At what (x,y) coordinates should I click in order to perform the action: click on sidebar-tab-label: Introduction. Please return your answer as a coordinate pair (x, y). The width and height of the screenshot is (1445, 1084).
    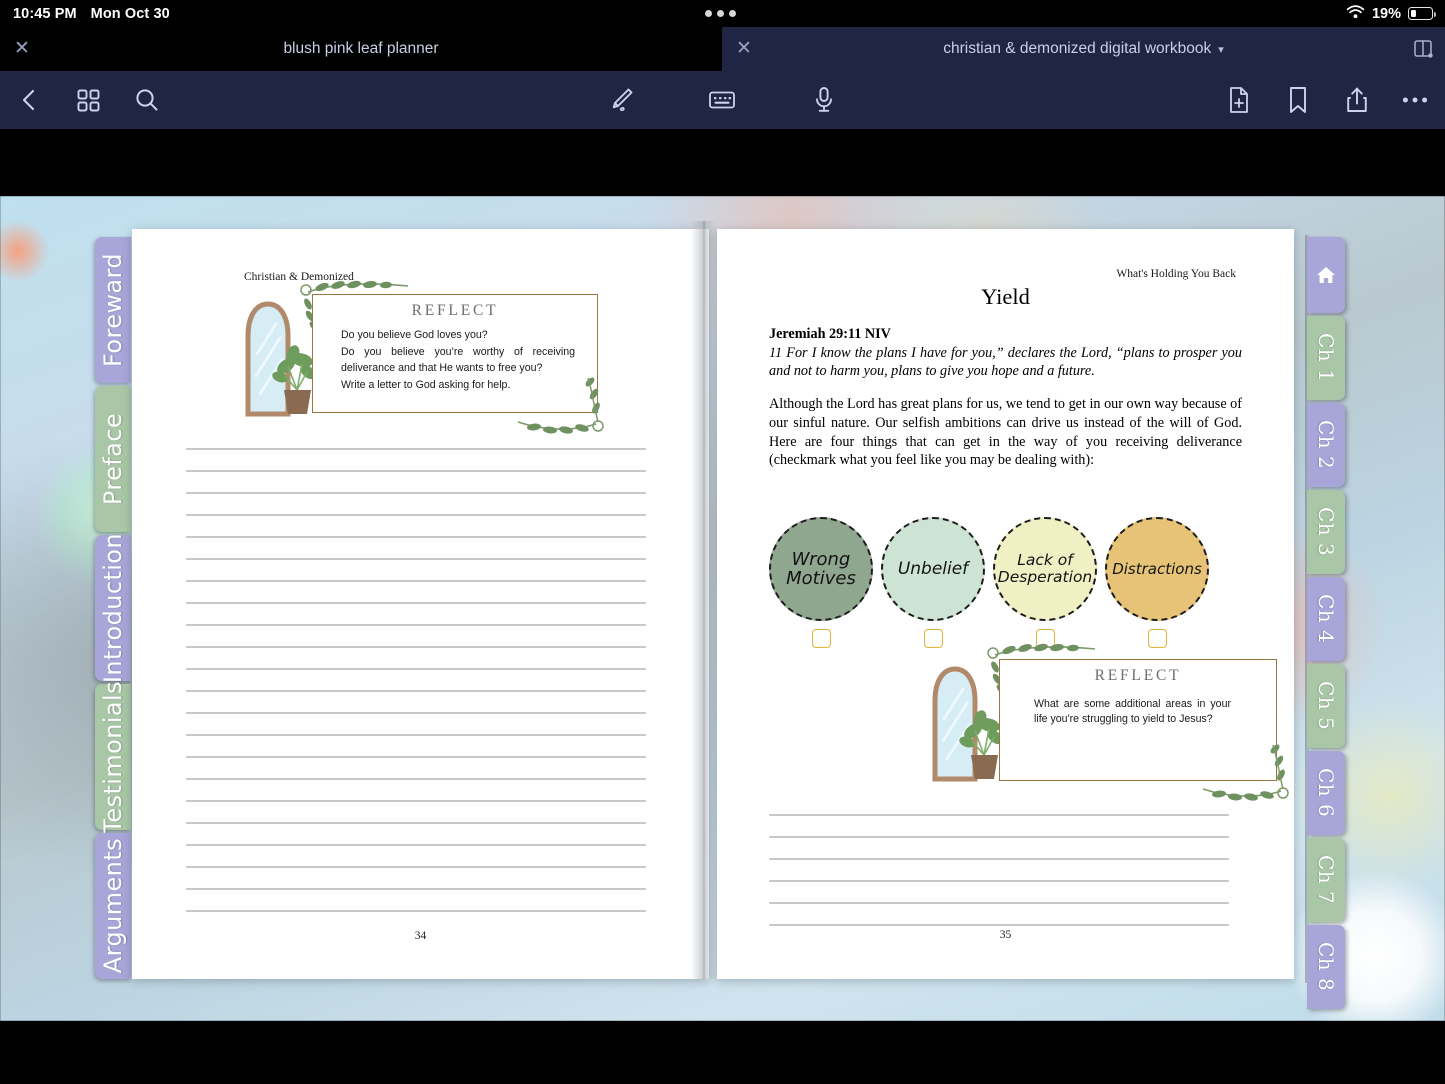
    Looking at the image, I should click on (113, 608).